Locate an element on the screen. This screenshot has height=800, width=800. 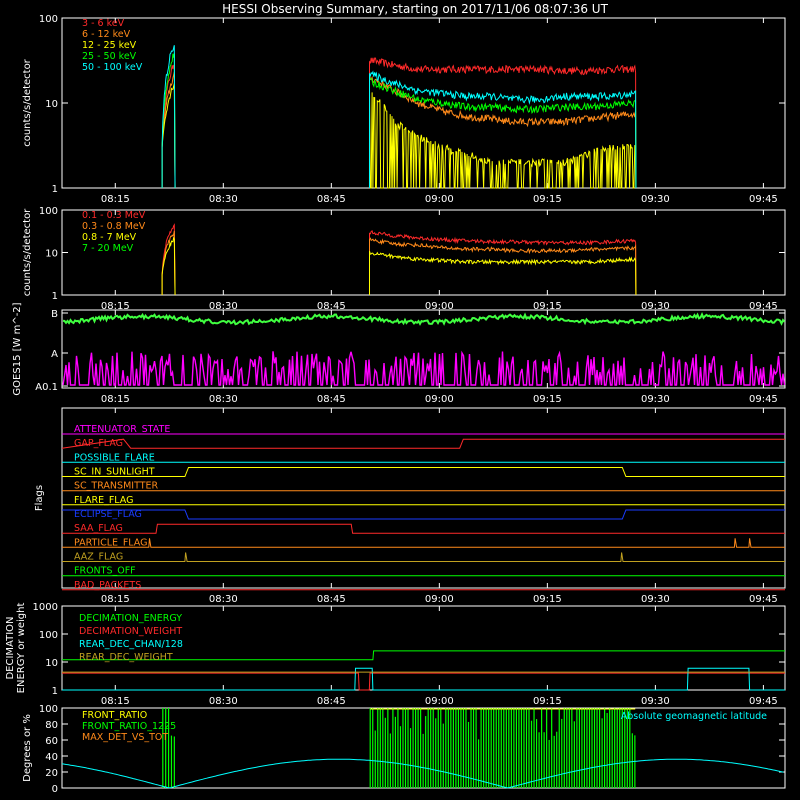
flags-flag-label: SC_TRANSMITTER is located at coordinates (116, 486).